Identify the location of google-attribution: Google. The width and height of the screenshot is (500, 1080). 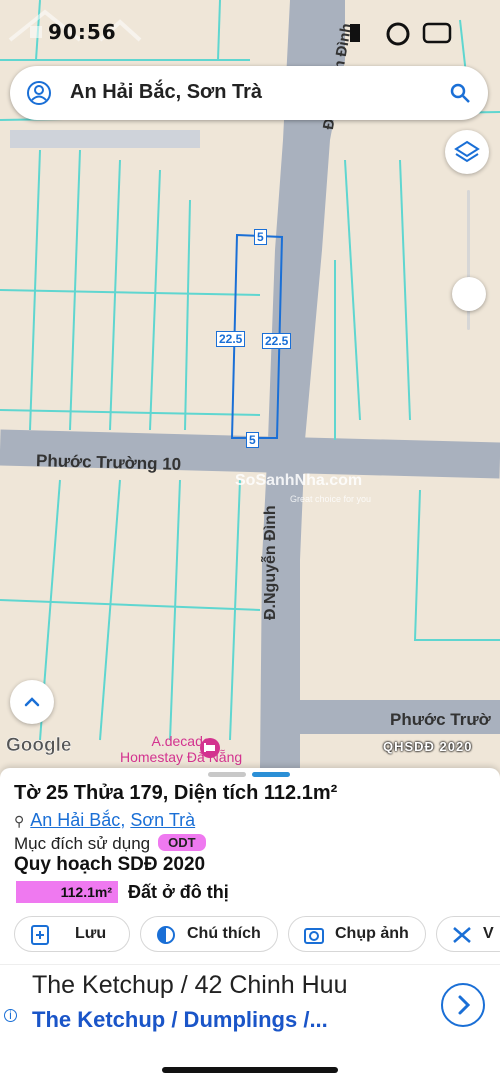
(39, 746).